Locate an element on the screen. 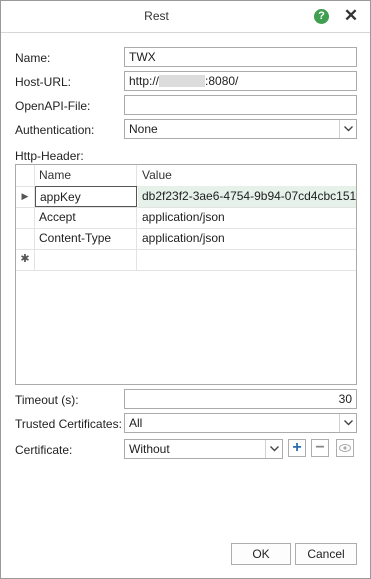  plus-icon: + is located at coordinates (297, 448).